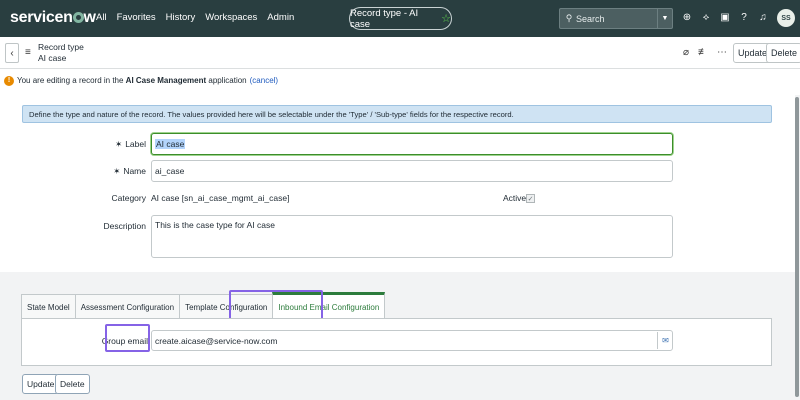 This screenshot has height=400, width=800. I want to click on description-field: This is the case type for AI case, so click(412, 236).